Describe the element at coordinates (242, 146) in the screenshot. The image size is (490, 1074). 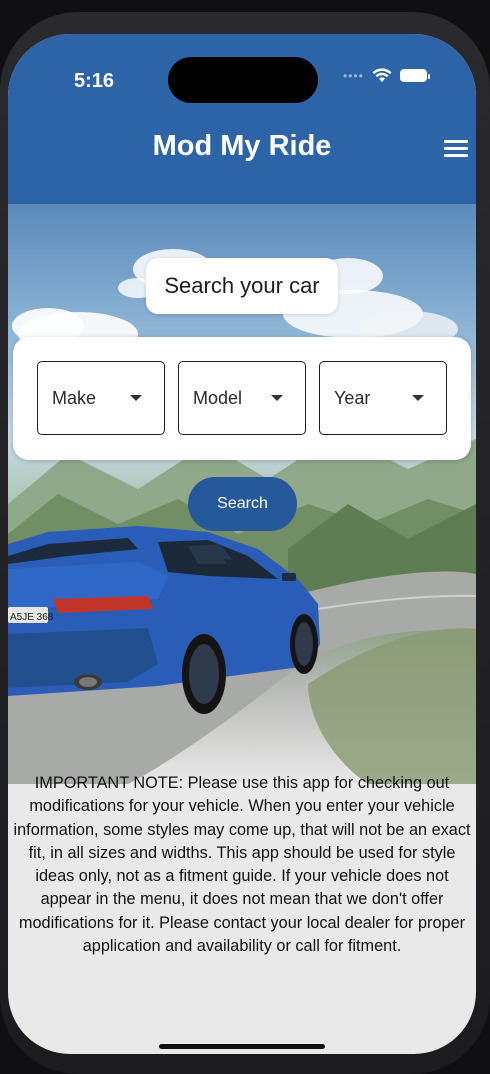
I see `app-title: Mod My Ride` at that location.